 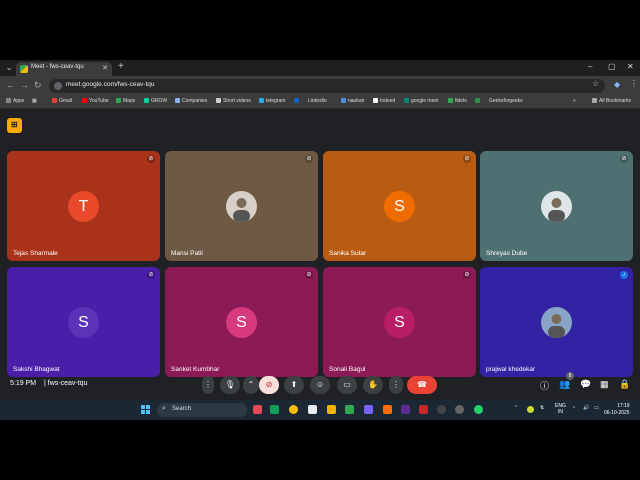 What do you see at coordinates (230, 385) in the screenshot?
I see `microphone-button: 🎙` at bounding box center [230, 385].